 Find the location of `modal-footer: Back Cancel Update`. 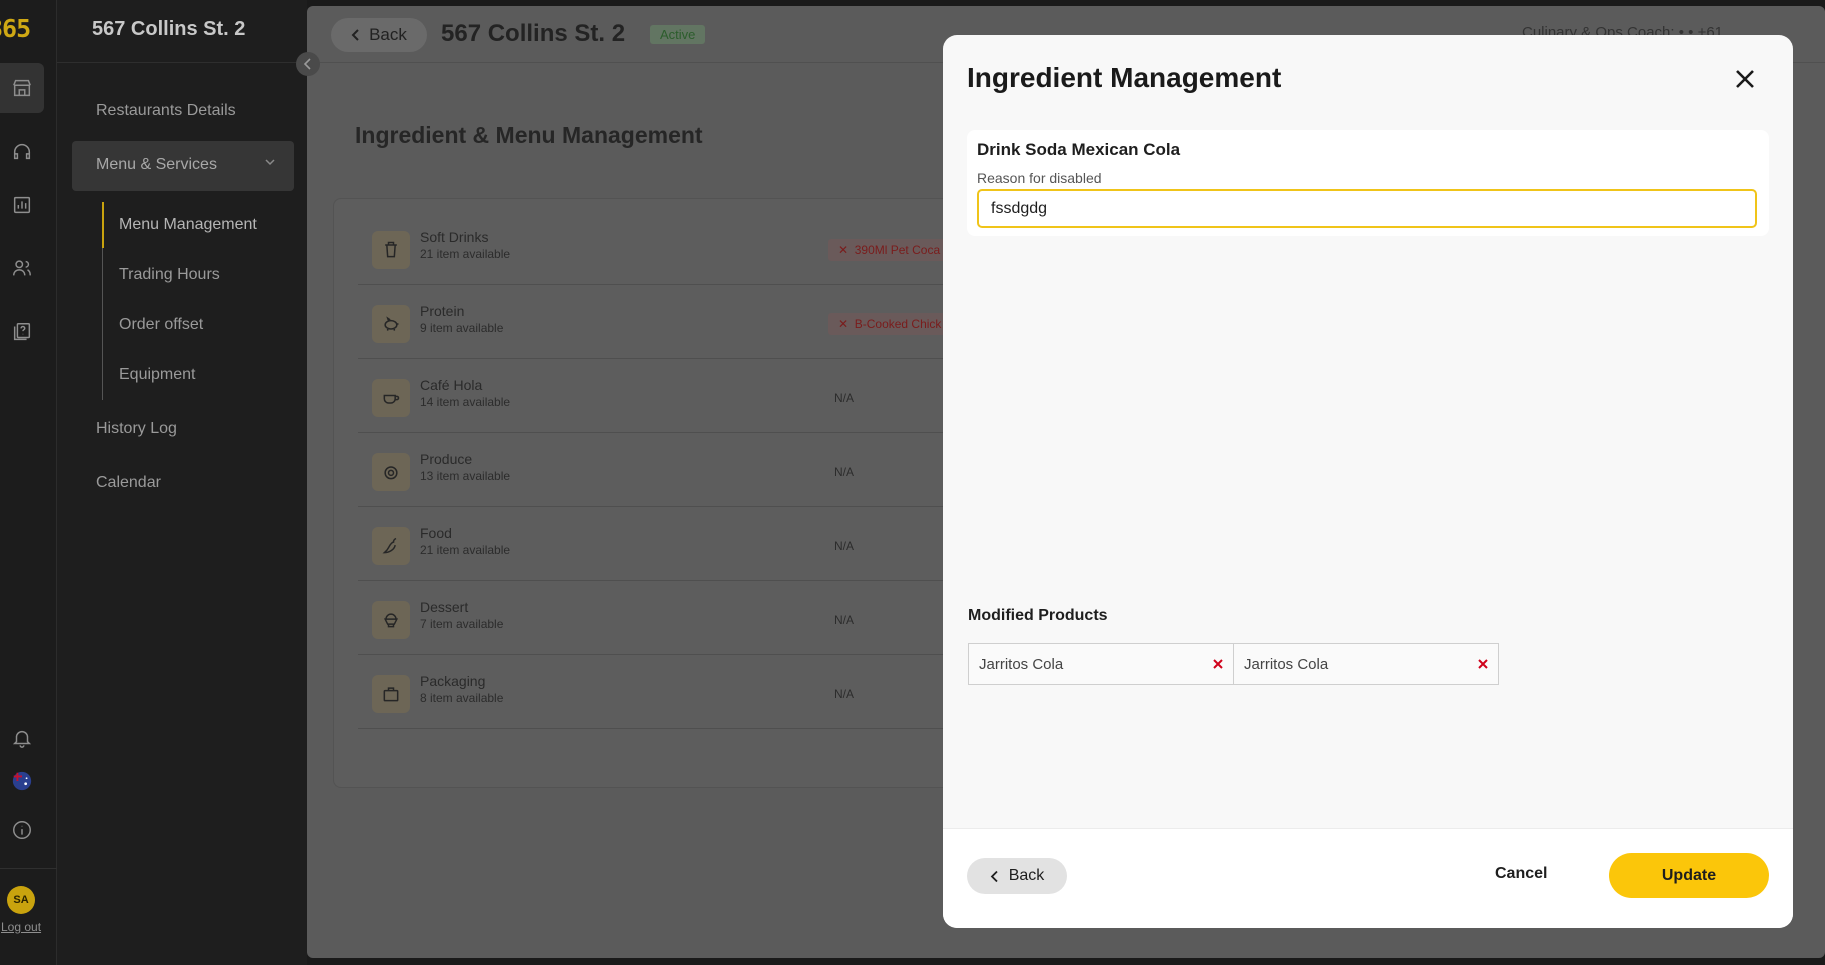

modal-footer: Back Cancel Update is located at coordinates (1368, 878).